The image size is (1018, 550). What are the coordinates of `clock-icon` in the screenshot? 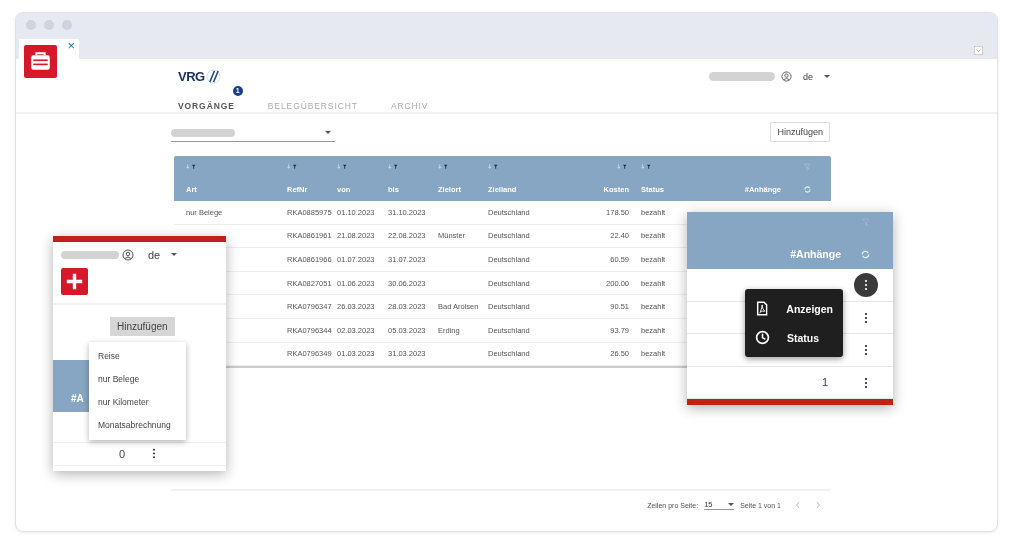 It's located at (762, 337).